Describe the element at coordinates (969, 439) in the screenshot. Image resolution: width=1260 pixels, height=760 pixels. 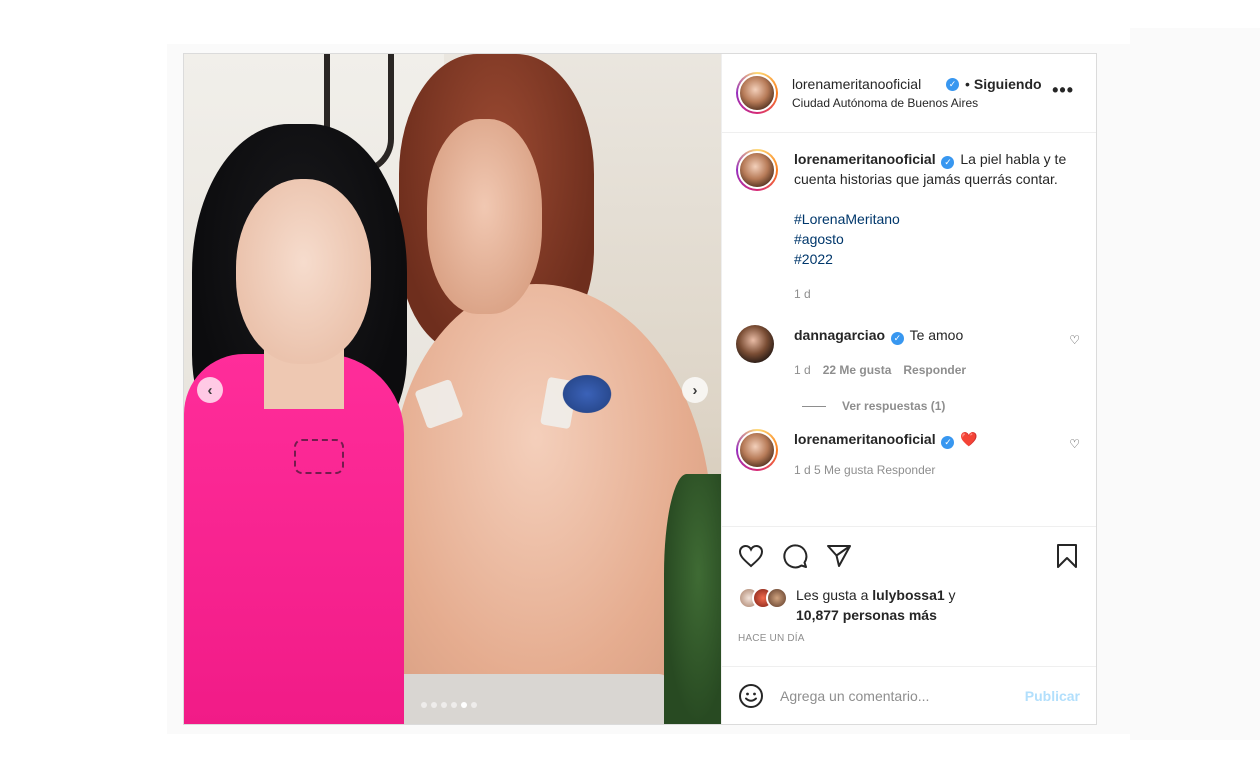
I see `comment-text: ❤️` at that location.